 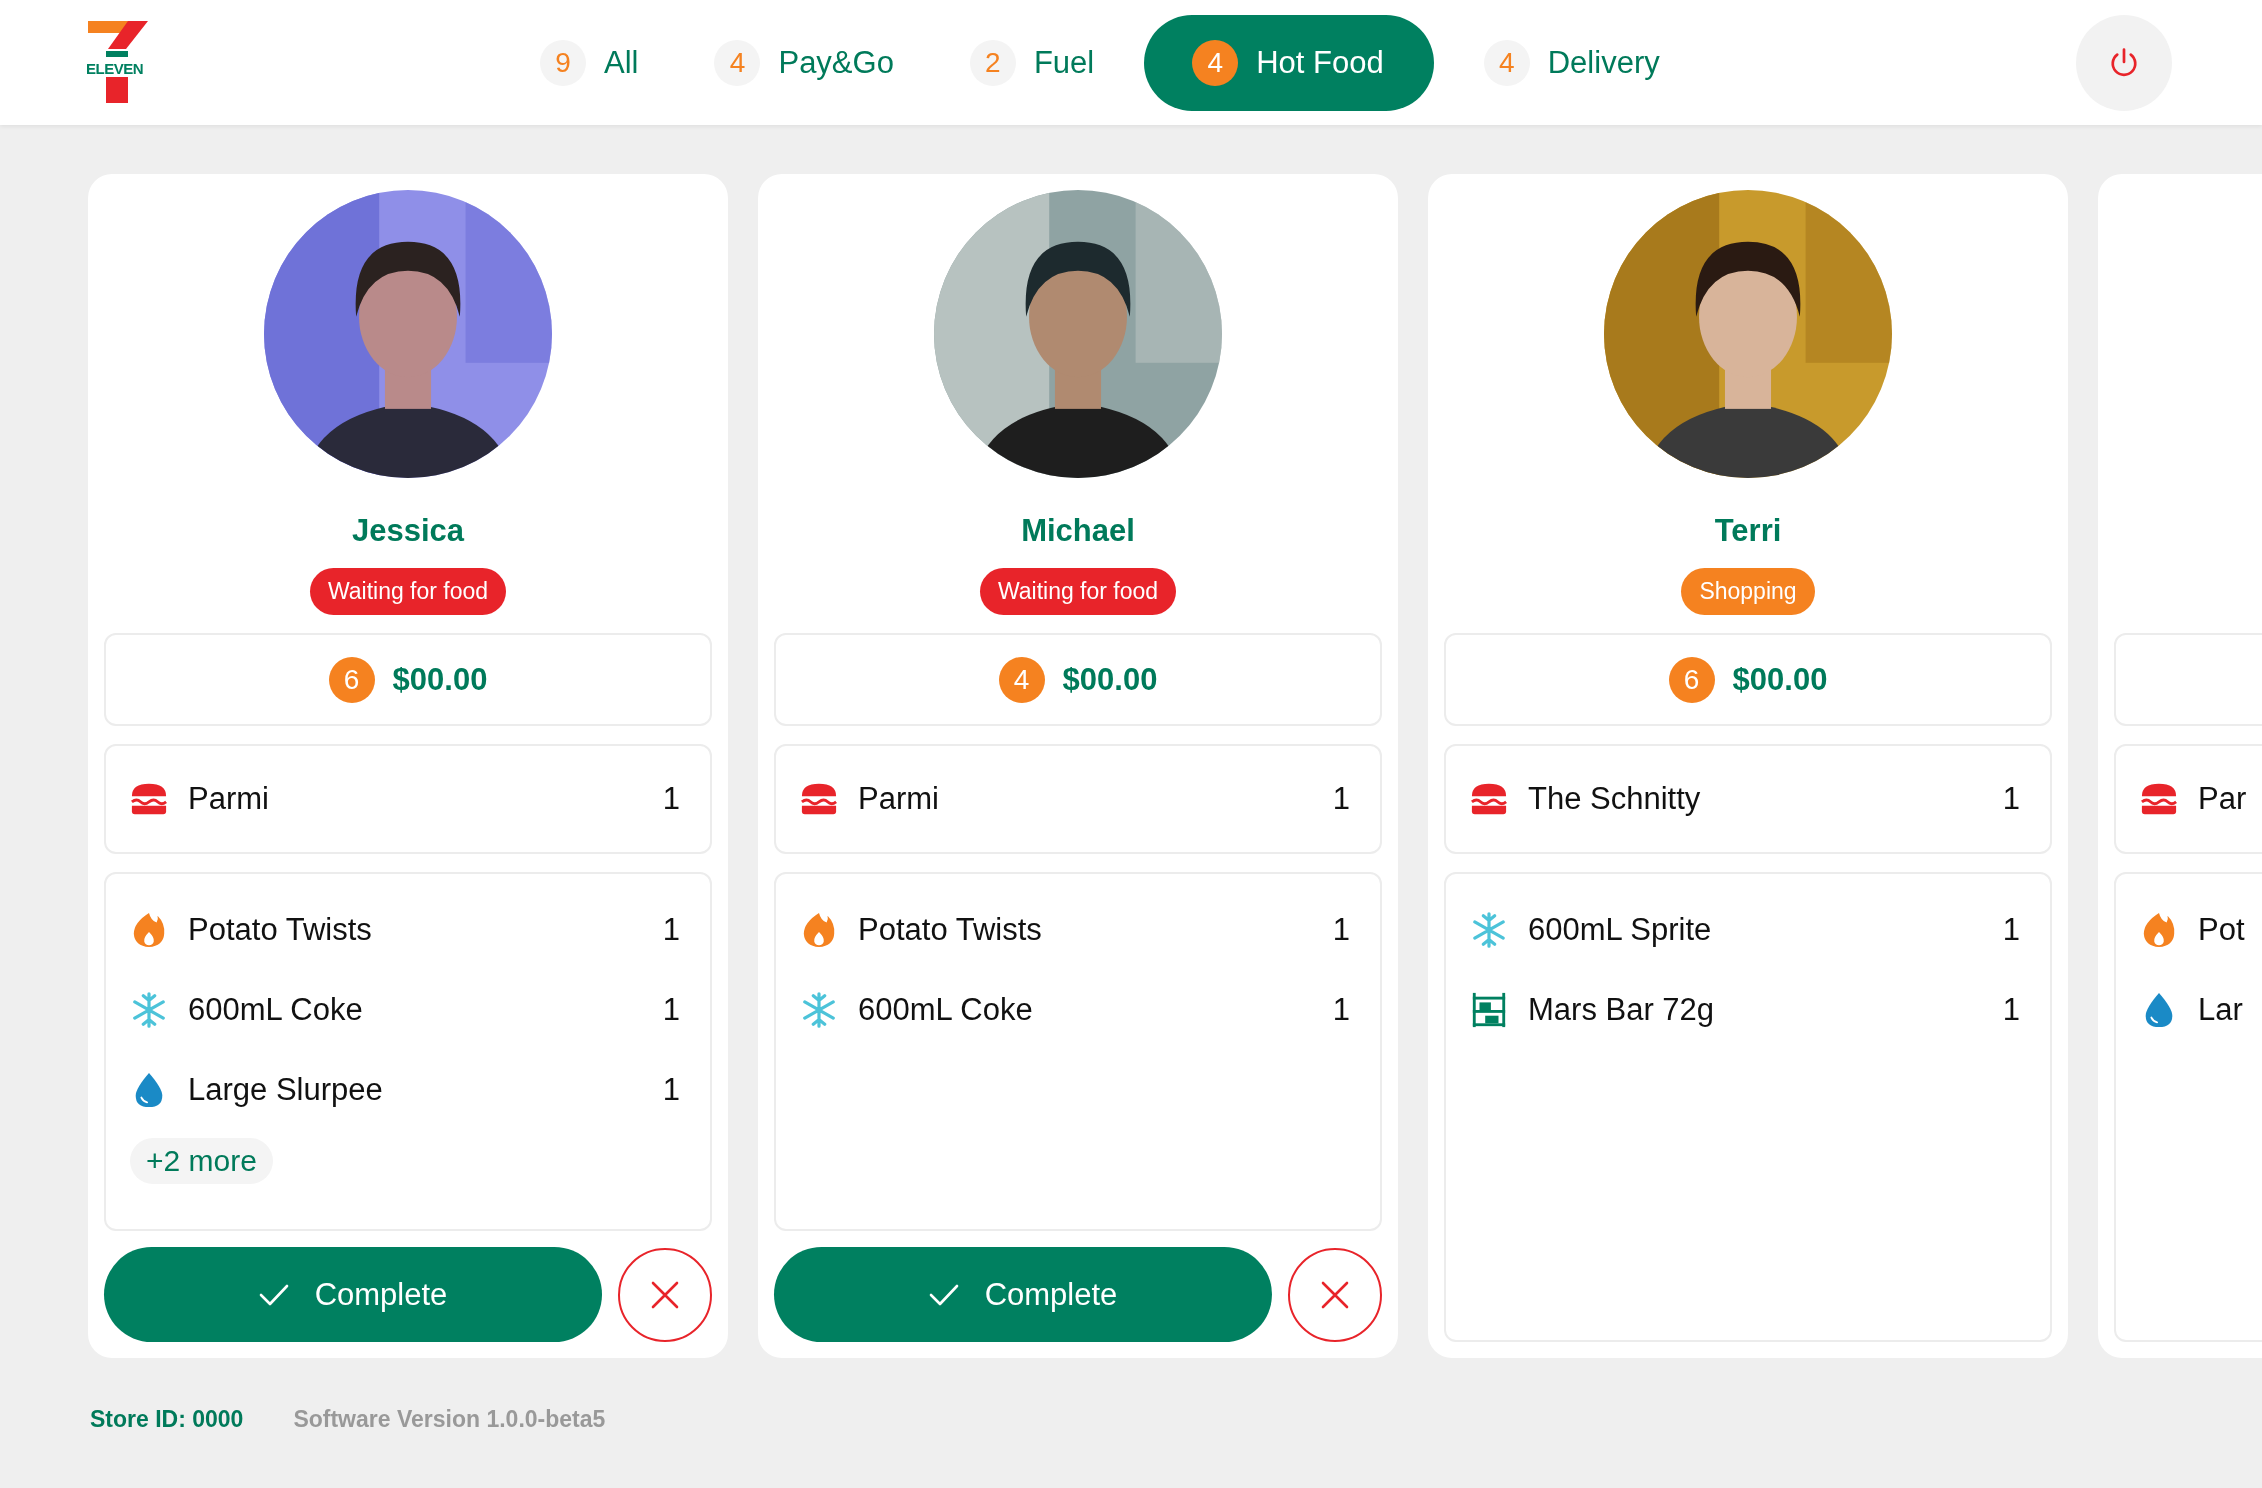 I want to click on customer-name: Terri, so click(x=1748, y=531).